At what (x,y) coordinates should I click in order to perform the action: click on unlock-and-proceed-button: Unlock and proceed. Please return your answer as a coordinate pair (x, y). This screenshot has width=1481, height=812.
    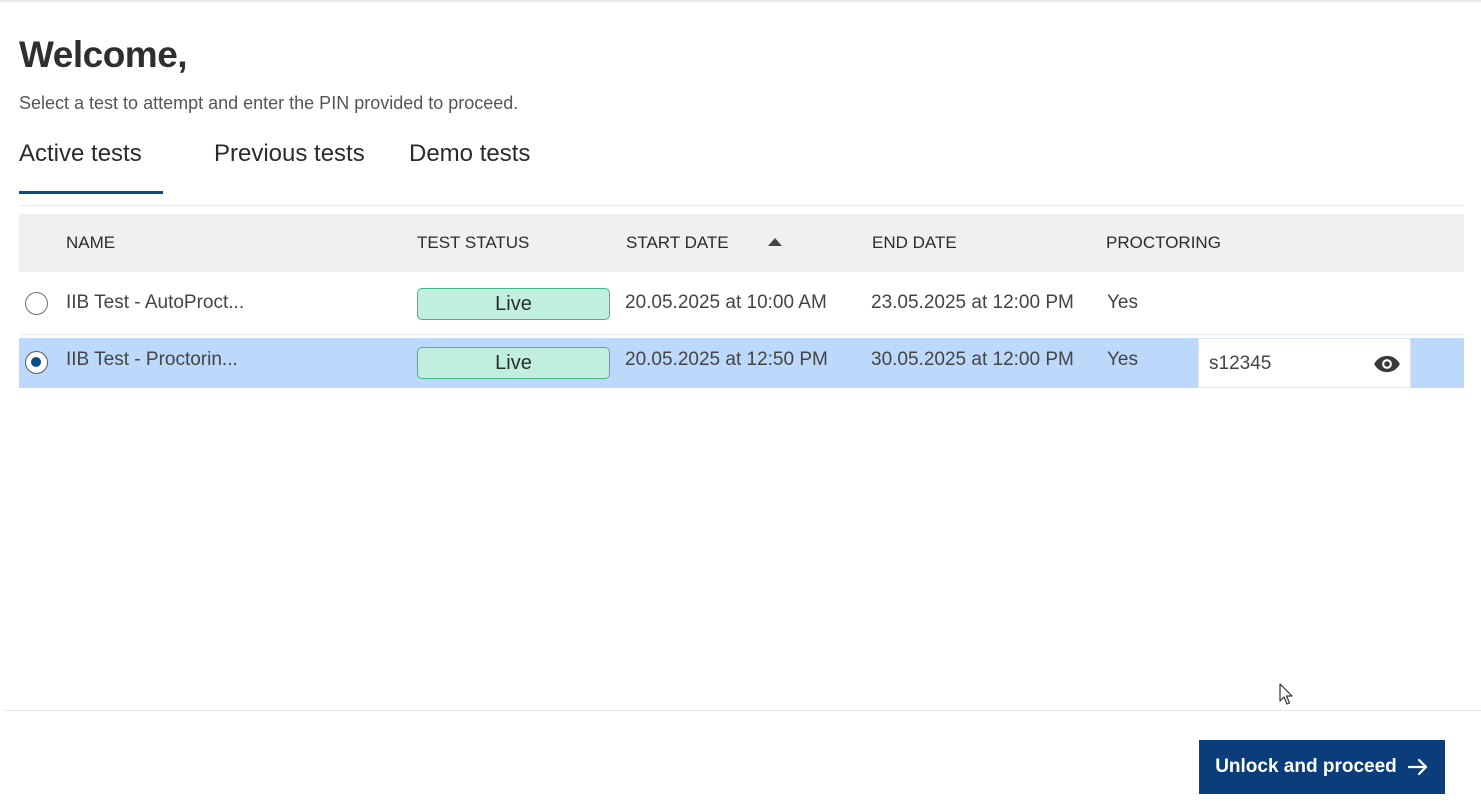
    Looking at the image, I should click on (1322, 767).